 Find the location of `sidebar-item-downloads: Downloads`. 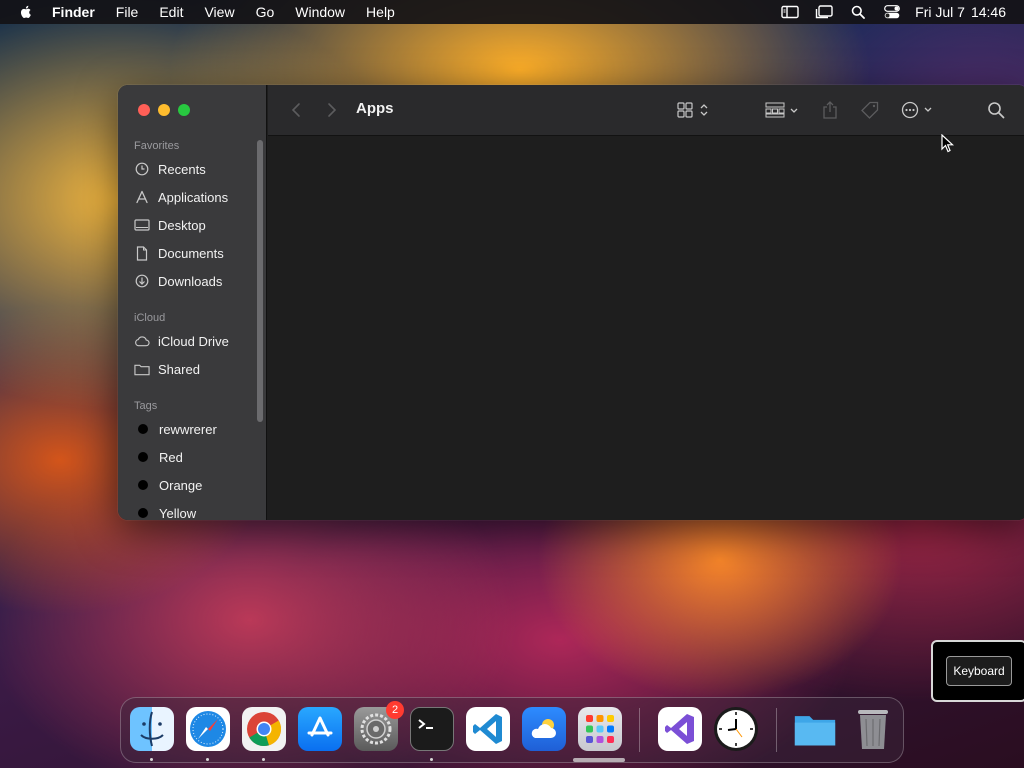

sidebar-item-downloads: Downloads is located at coordinates (178, 281).